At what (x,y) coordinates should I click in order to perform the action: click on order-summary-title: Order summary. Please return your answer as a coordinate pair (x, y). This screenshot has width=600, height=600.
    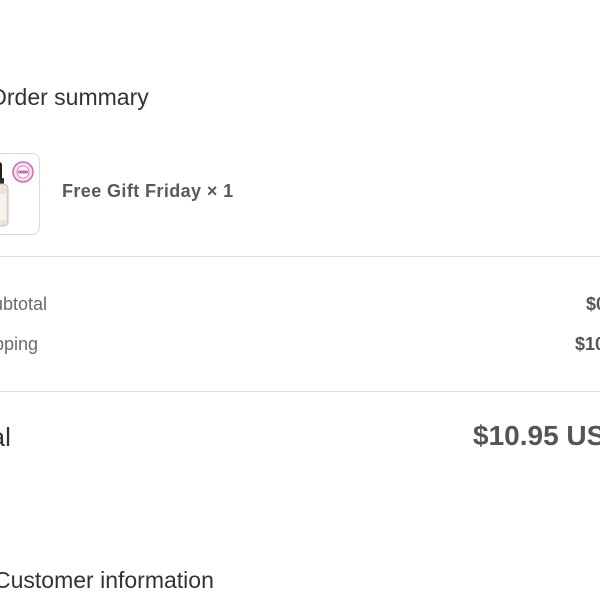
    Looking at the image, I should click on (74, 97).